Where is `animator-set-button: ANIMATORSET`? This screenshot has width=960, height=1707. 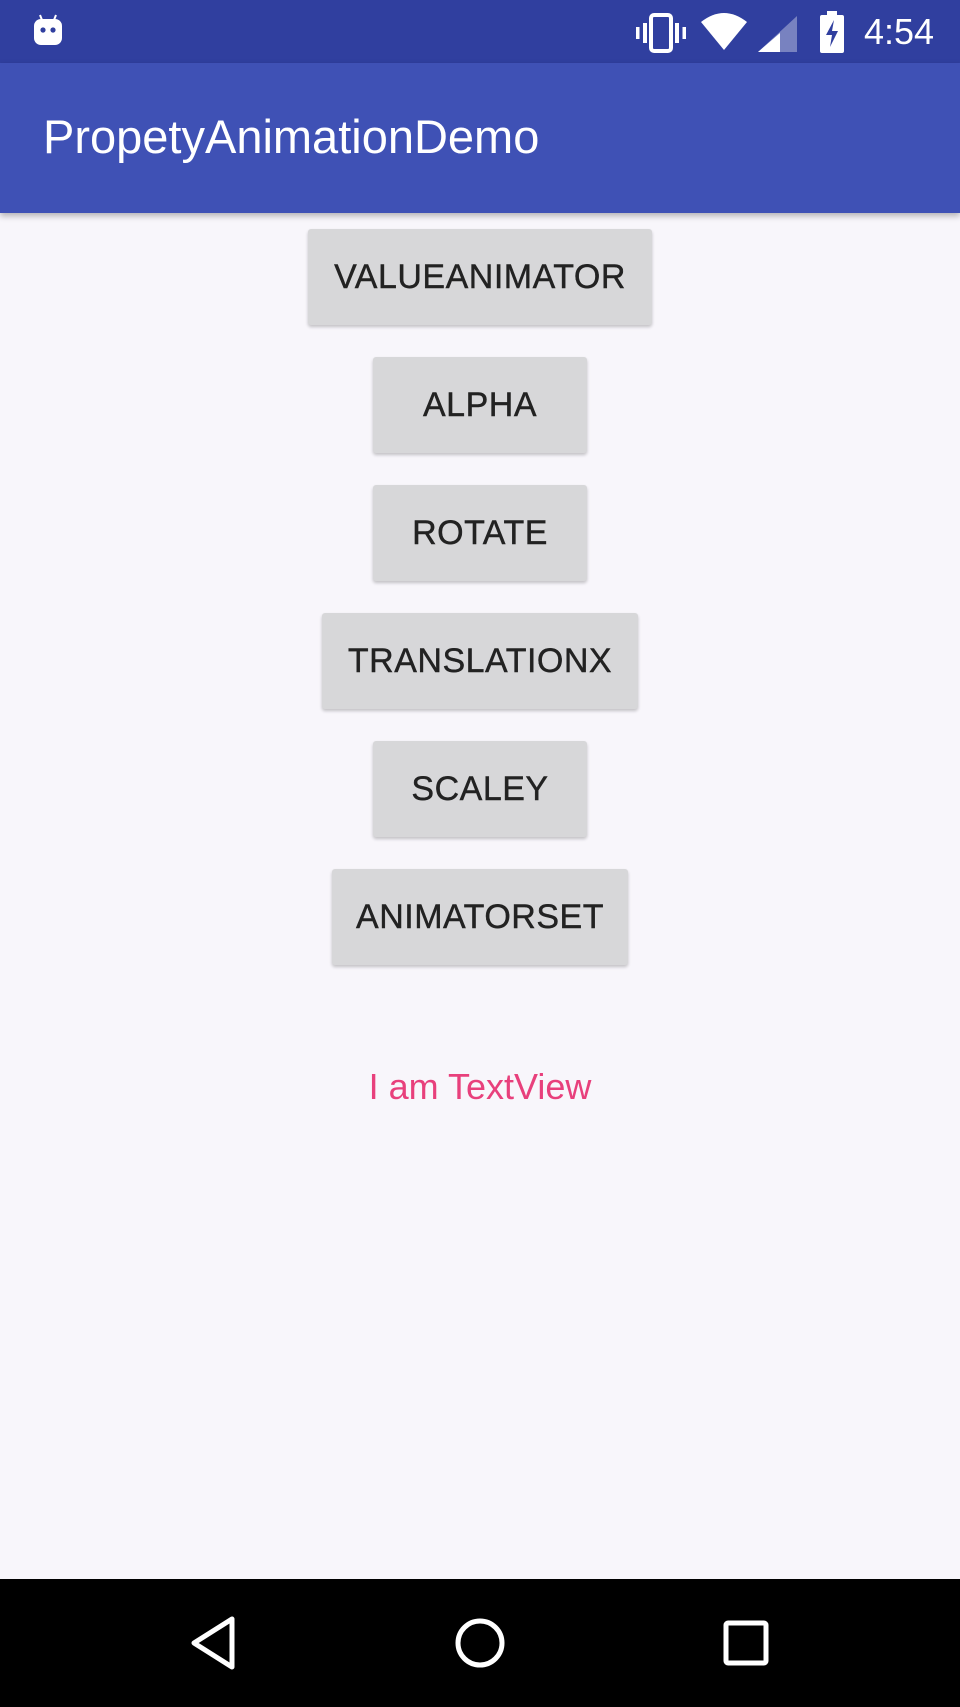 animator-set-button: ANIMATORSET is located at coordinates (480, 917).